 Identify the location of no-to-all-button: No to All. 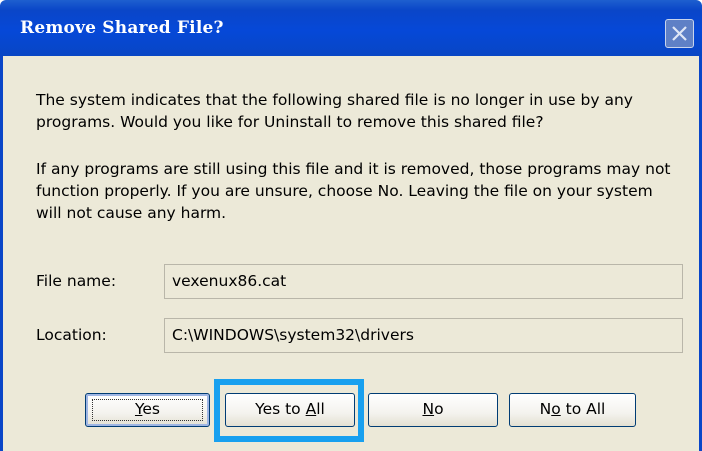
(572, 410).